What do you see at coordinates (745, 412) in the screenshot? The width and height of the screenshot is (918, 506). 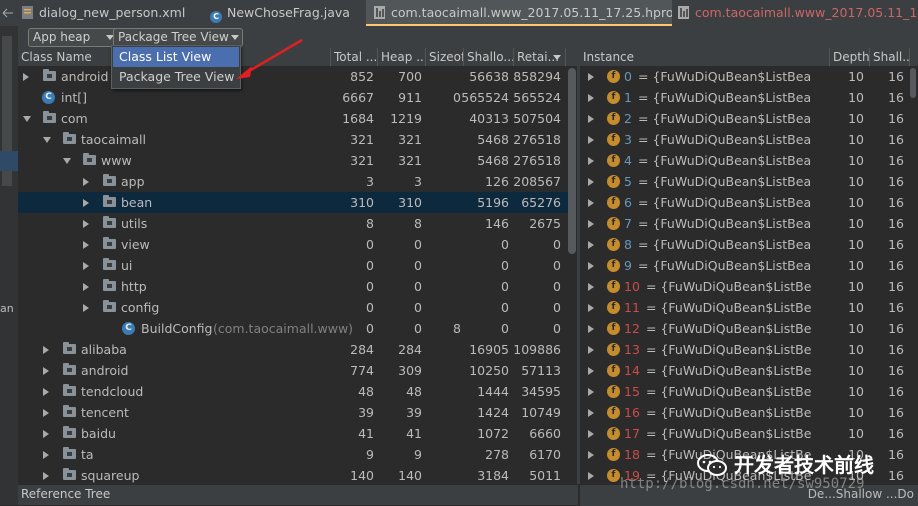 I see `instance-row: f 16 = {FuWuDiQuBean$ListBean$ 10 16` at bounding box center [745, 412].